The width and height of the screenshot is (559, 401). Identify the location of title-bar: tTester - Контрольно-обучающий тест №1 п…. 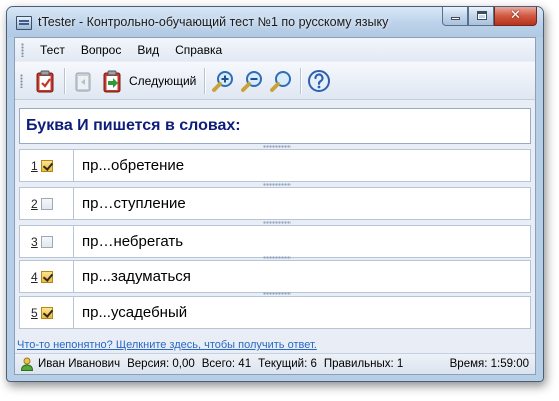
(275, 22).